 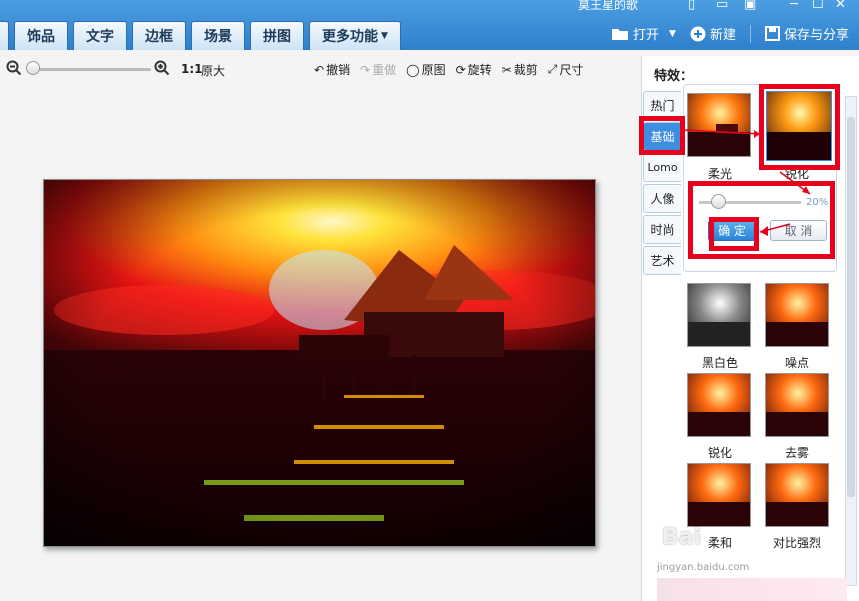 I want to click on save-share-label: 保存与分享, so click(x=816, y=35).